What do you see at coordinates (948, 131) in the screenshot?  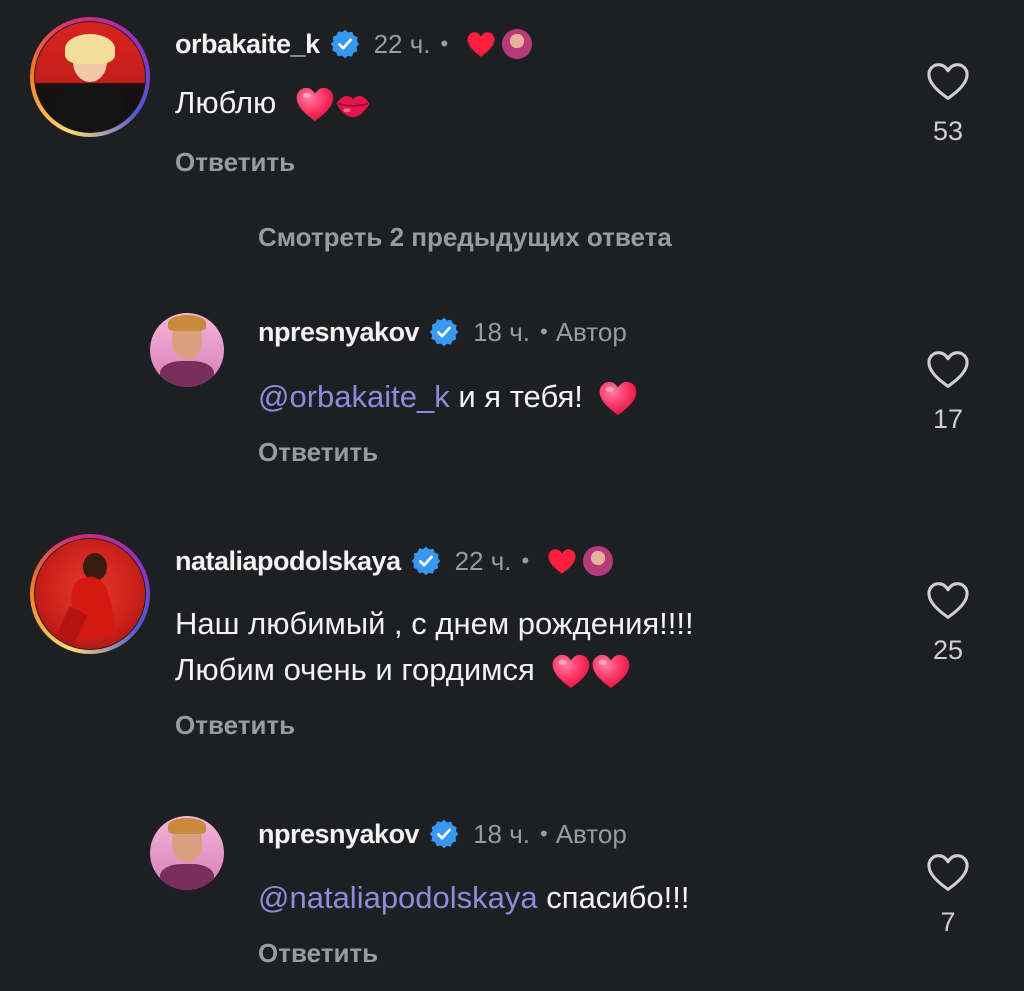 I see `like-count: 53` at bounding box center [948, 131].